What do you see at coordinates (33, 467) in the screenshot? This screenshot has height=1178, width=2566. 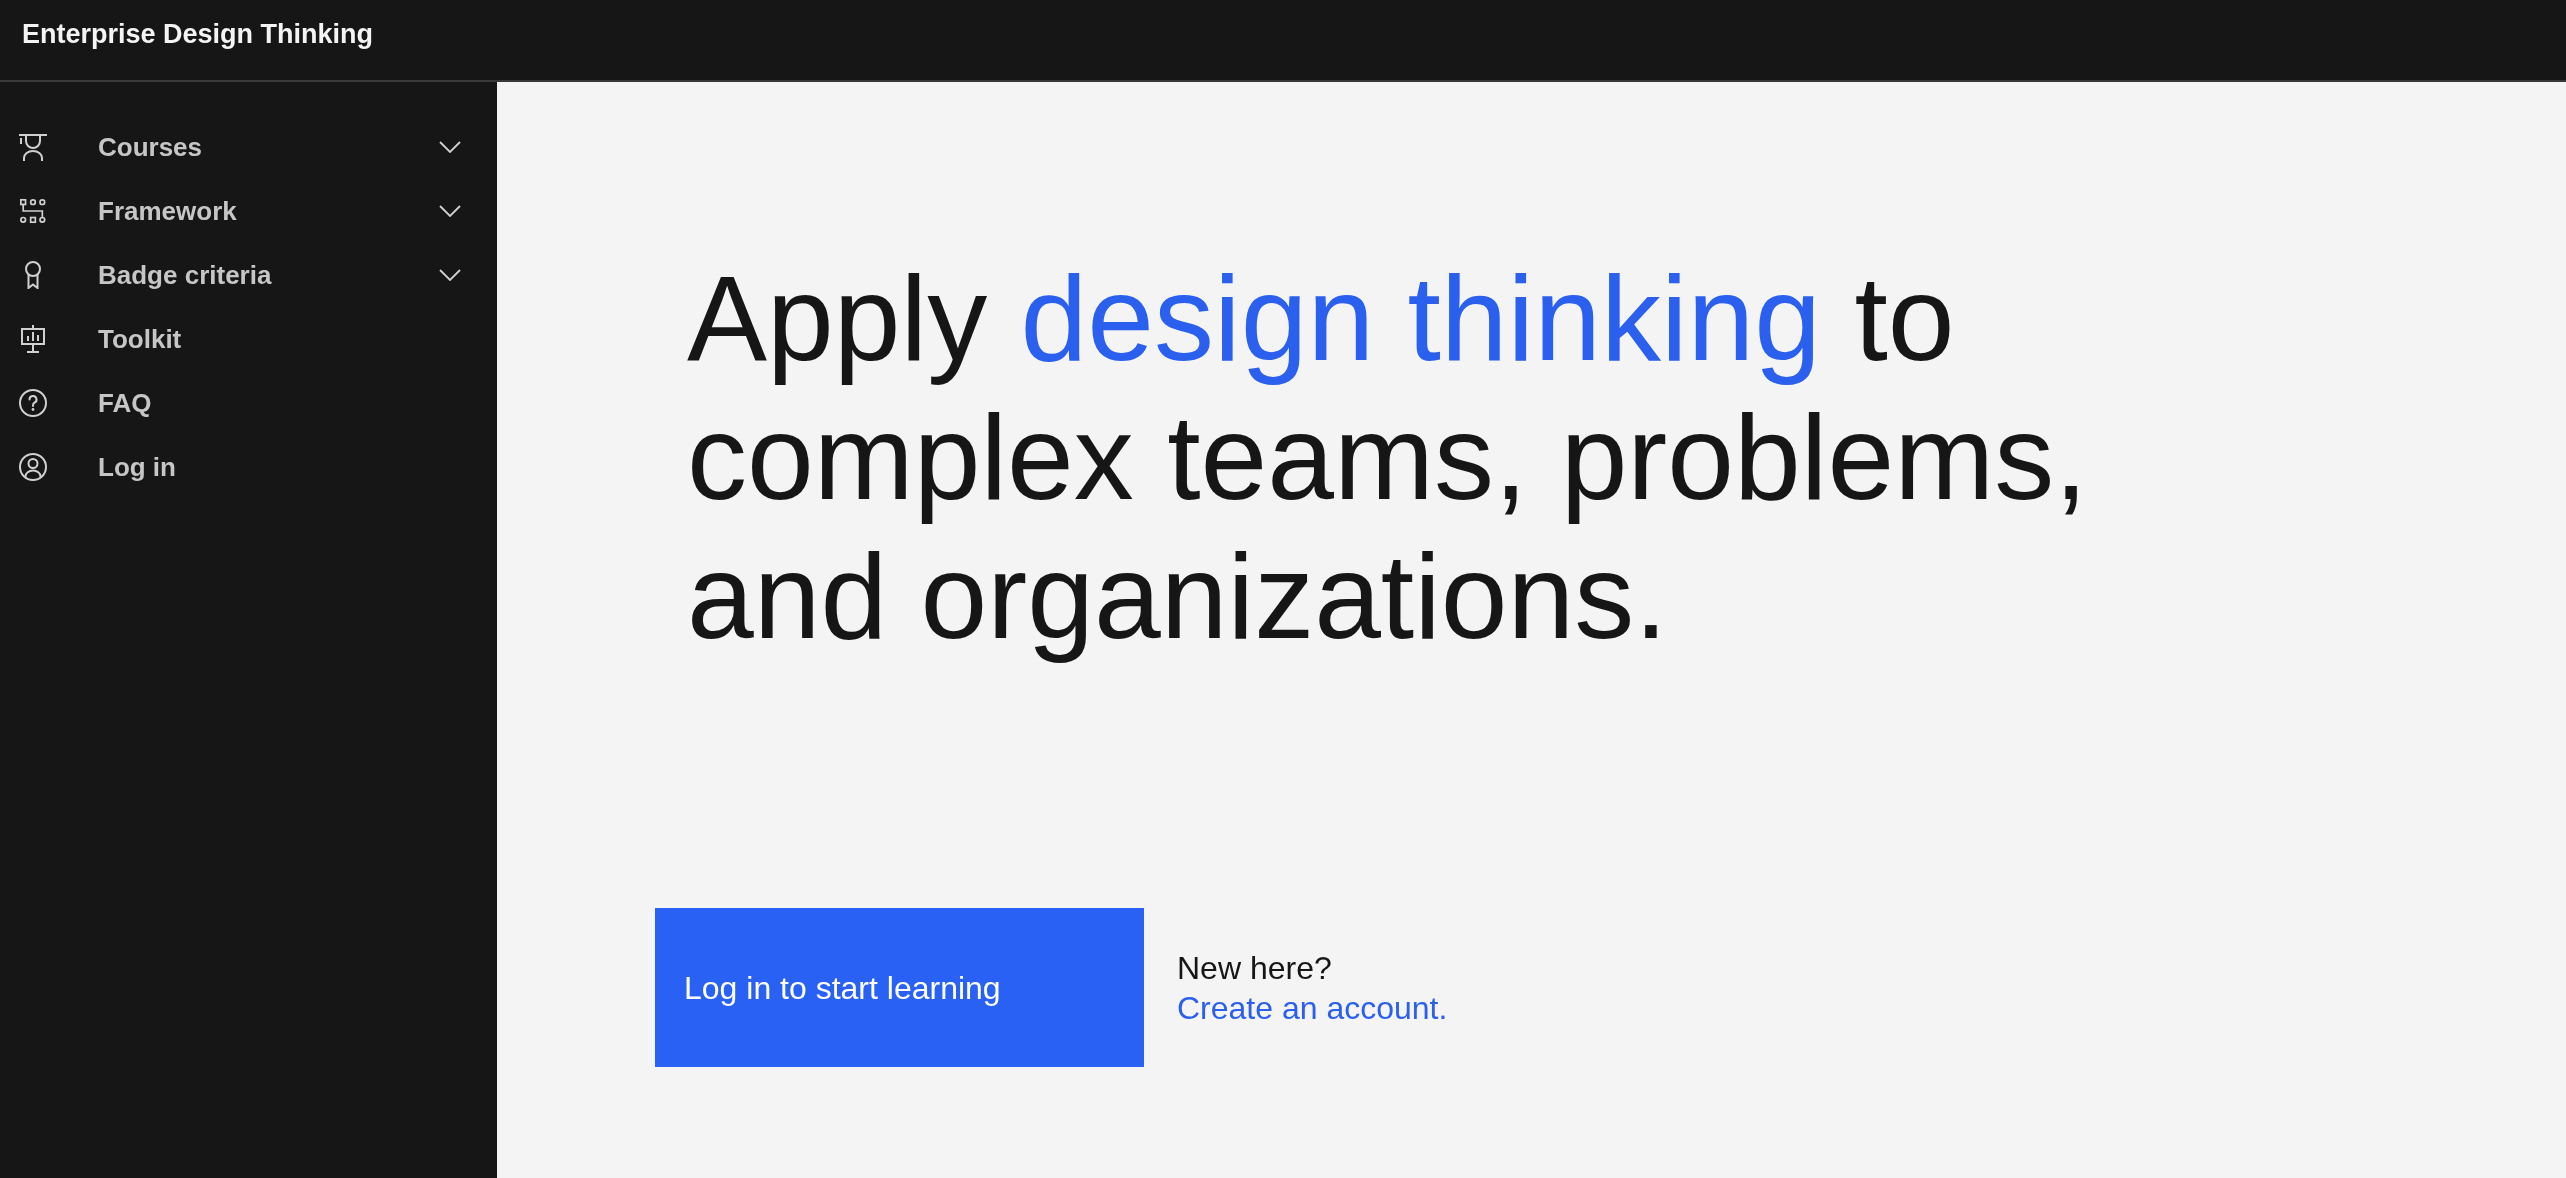 I see `user-avatar-icon` at bounding box center [33, 467].